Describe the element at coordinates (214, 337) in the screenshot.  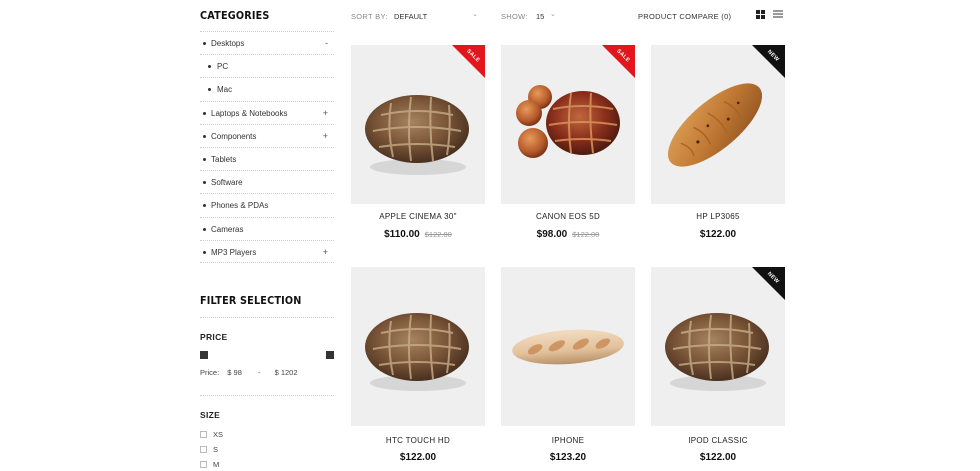
I see `price-filter-title: PRICE` at that location.